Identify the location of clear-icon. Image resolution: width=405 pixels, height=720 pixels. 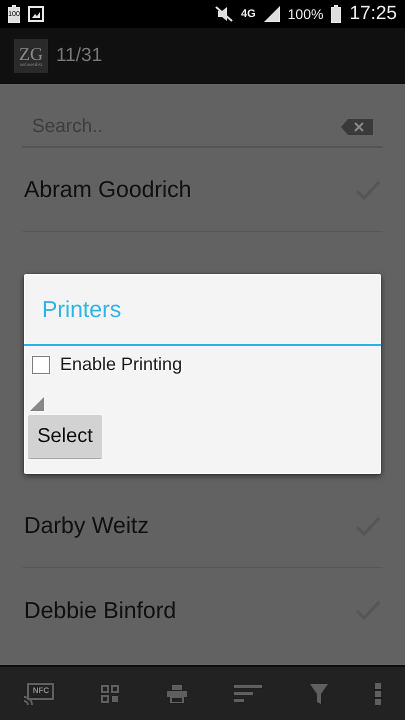
(357, 127).